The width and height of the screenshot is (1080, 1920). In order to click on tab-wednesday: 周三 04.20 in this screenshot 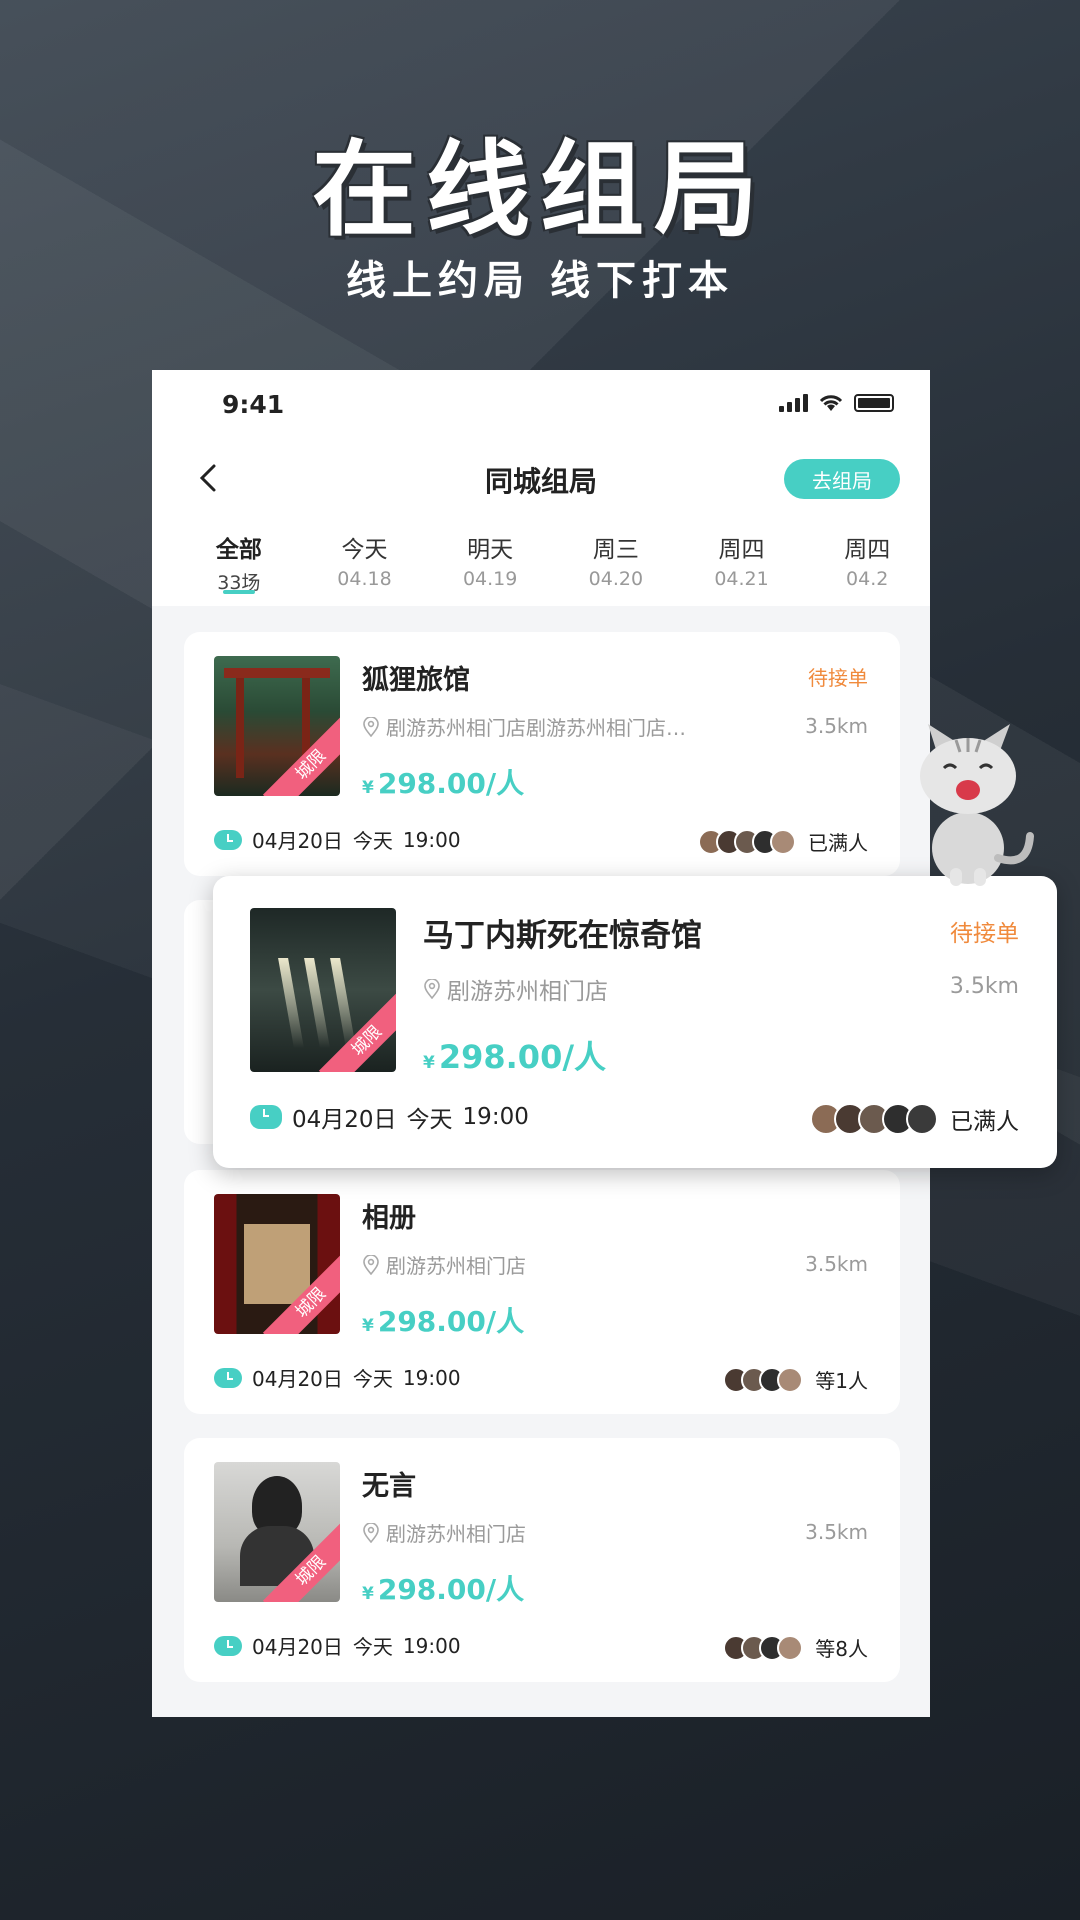, I will do `click(616, 568)`.